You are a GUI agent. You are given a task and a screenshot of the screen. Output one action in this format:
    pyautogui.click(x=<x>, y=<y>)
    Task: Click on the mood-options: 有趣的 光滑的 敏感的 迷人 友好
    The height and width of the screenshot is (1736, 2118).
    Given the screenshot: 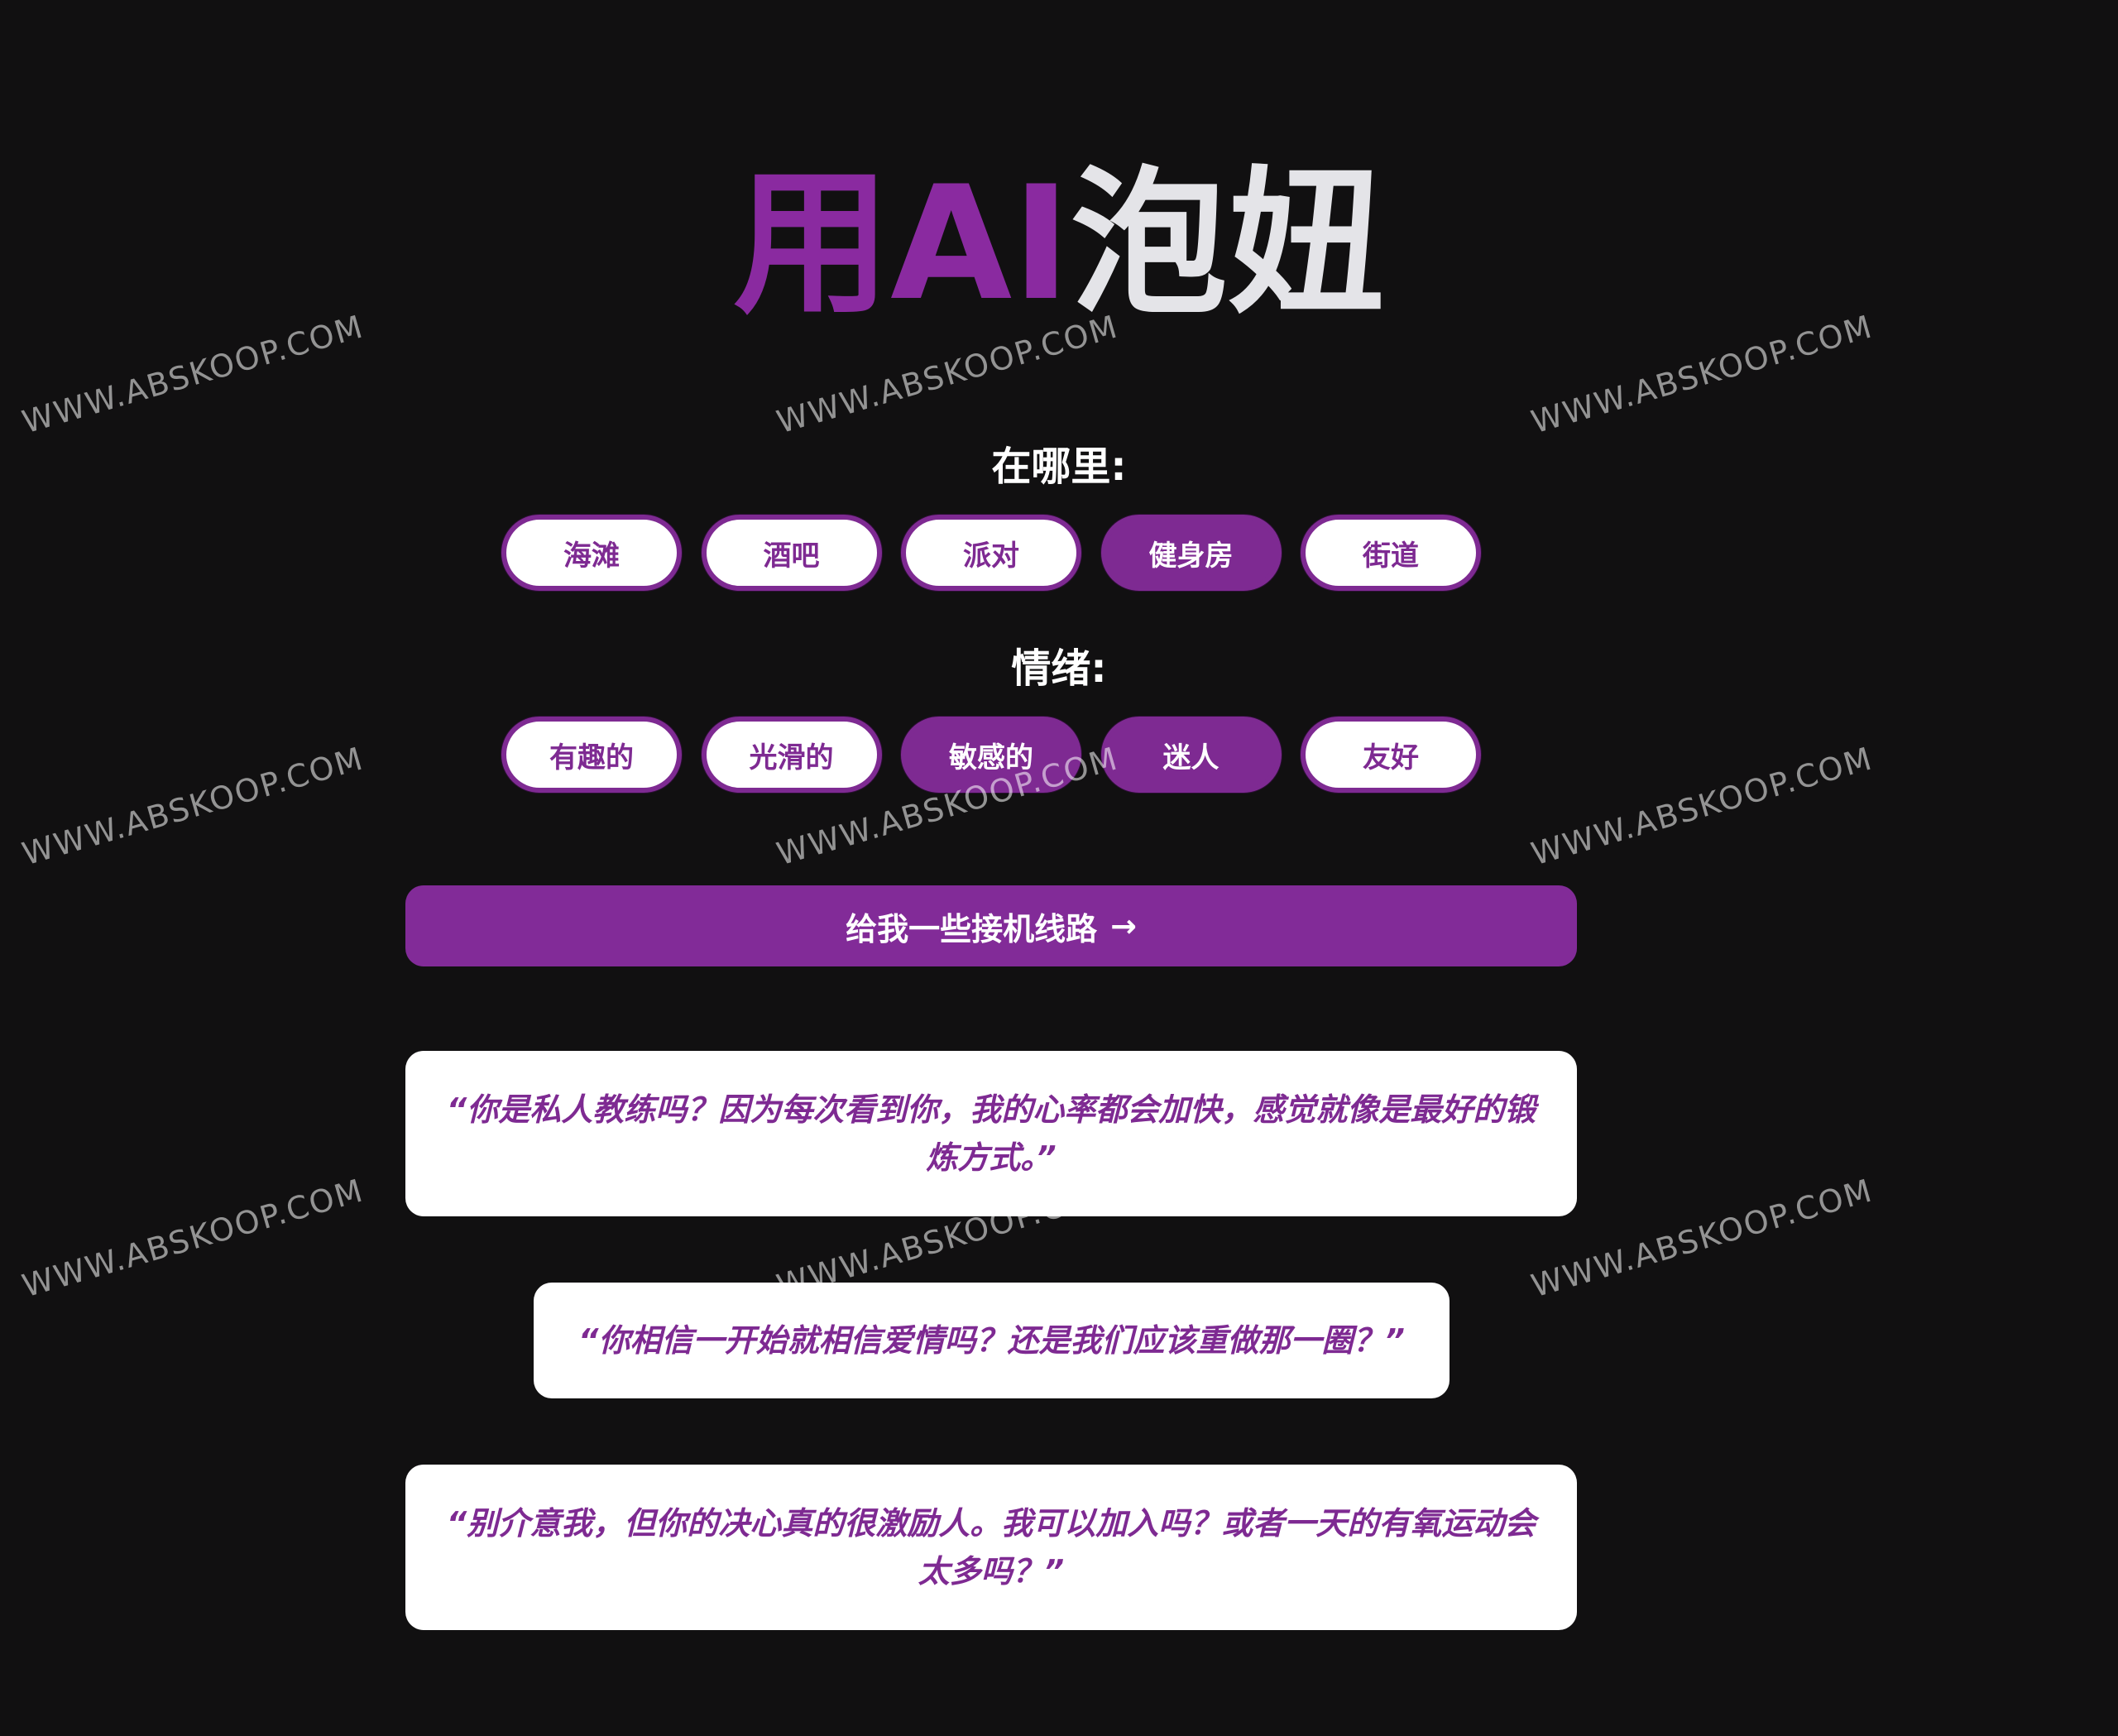 What is the action you would take?
    pyautogui.click(x=991, y=757)
    